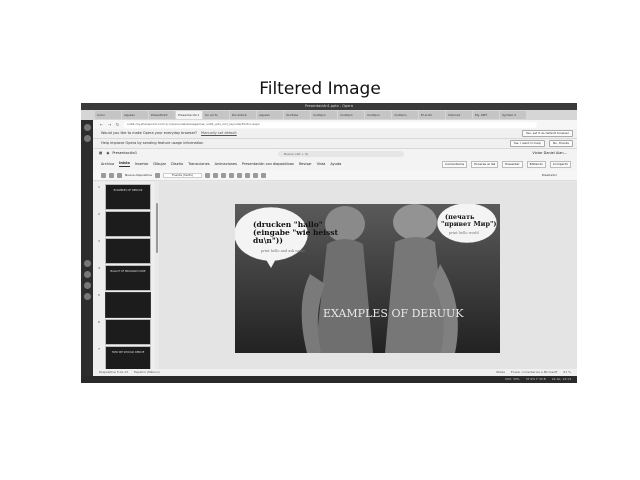 Image resolution: width=640 pixels, height=480 pixels. What do you see at coordinates (103, 175) in the screenshot?
I see `undo-icon` at bounding box center [103, 175].